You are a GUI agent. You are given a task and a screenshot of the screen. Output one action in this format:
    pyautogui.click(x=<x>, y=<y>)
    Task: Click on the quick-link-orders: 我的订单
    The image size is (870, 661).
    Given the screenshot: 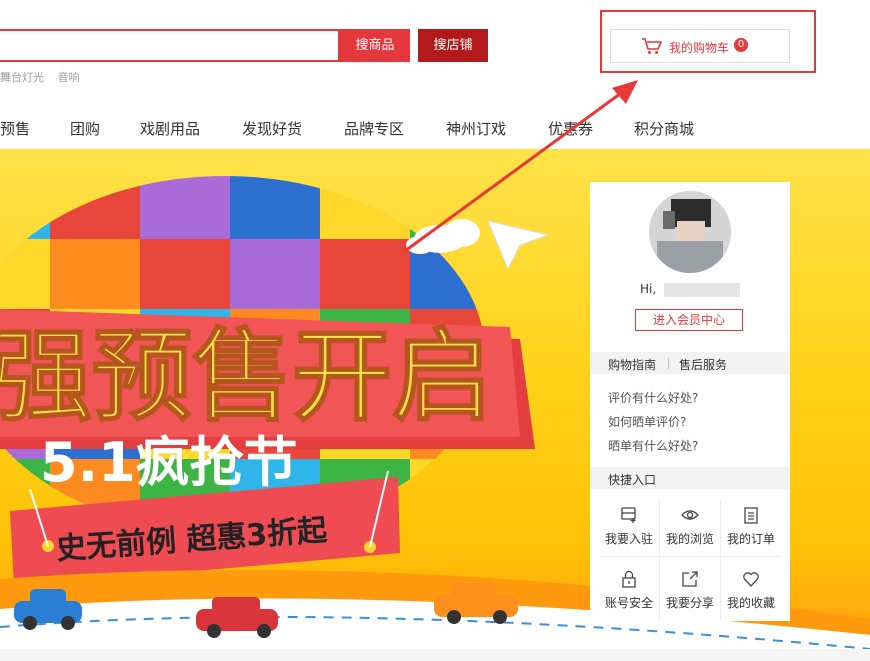 What is the action you would take?
    pyautogui.click(x=751, y=534)
    